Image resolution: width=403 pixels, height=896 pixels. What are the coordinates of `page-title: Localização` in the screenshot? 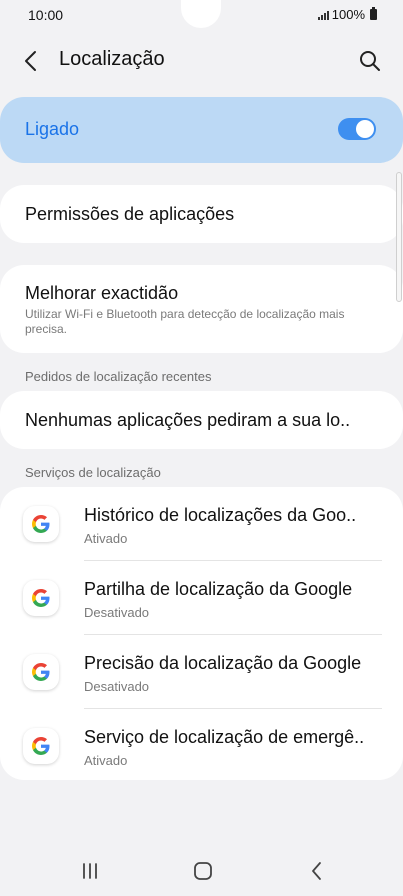 It's located at (112, 59).